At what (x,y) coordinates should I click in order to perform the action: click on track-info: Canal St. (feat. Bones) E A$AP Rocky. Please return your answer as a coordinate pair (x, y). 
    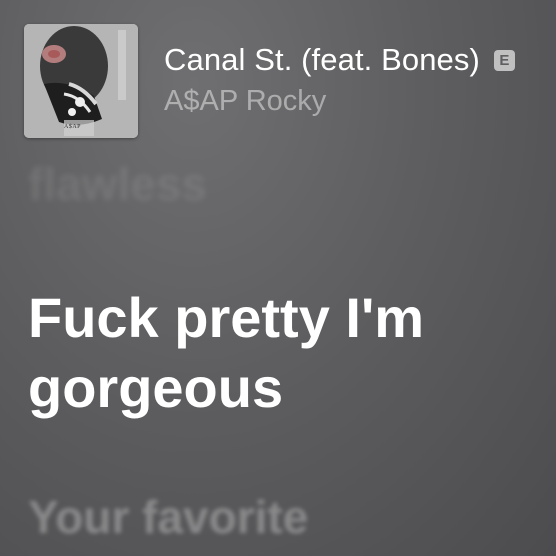
    Looking at the image, I should click on (339, 80).